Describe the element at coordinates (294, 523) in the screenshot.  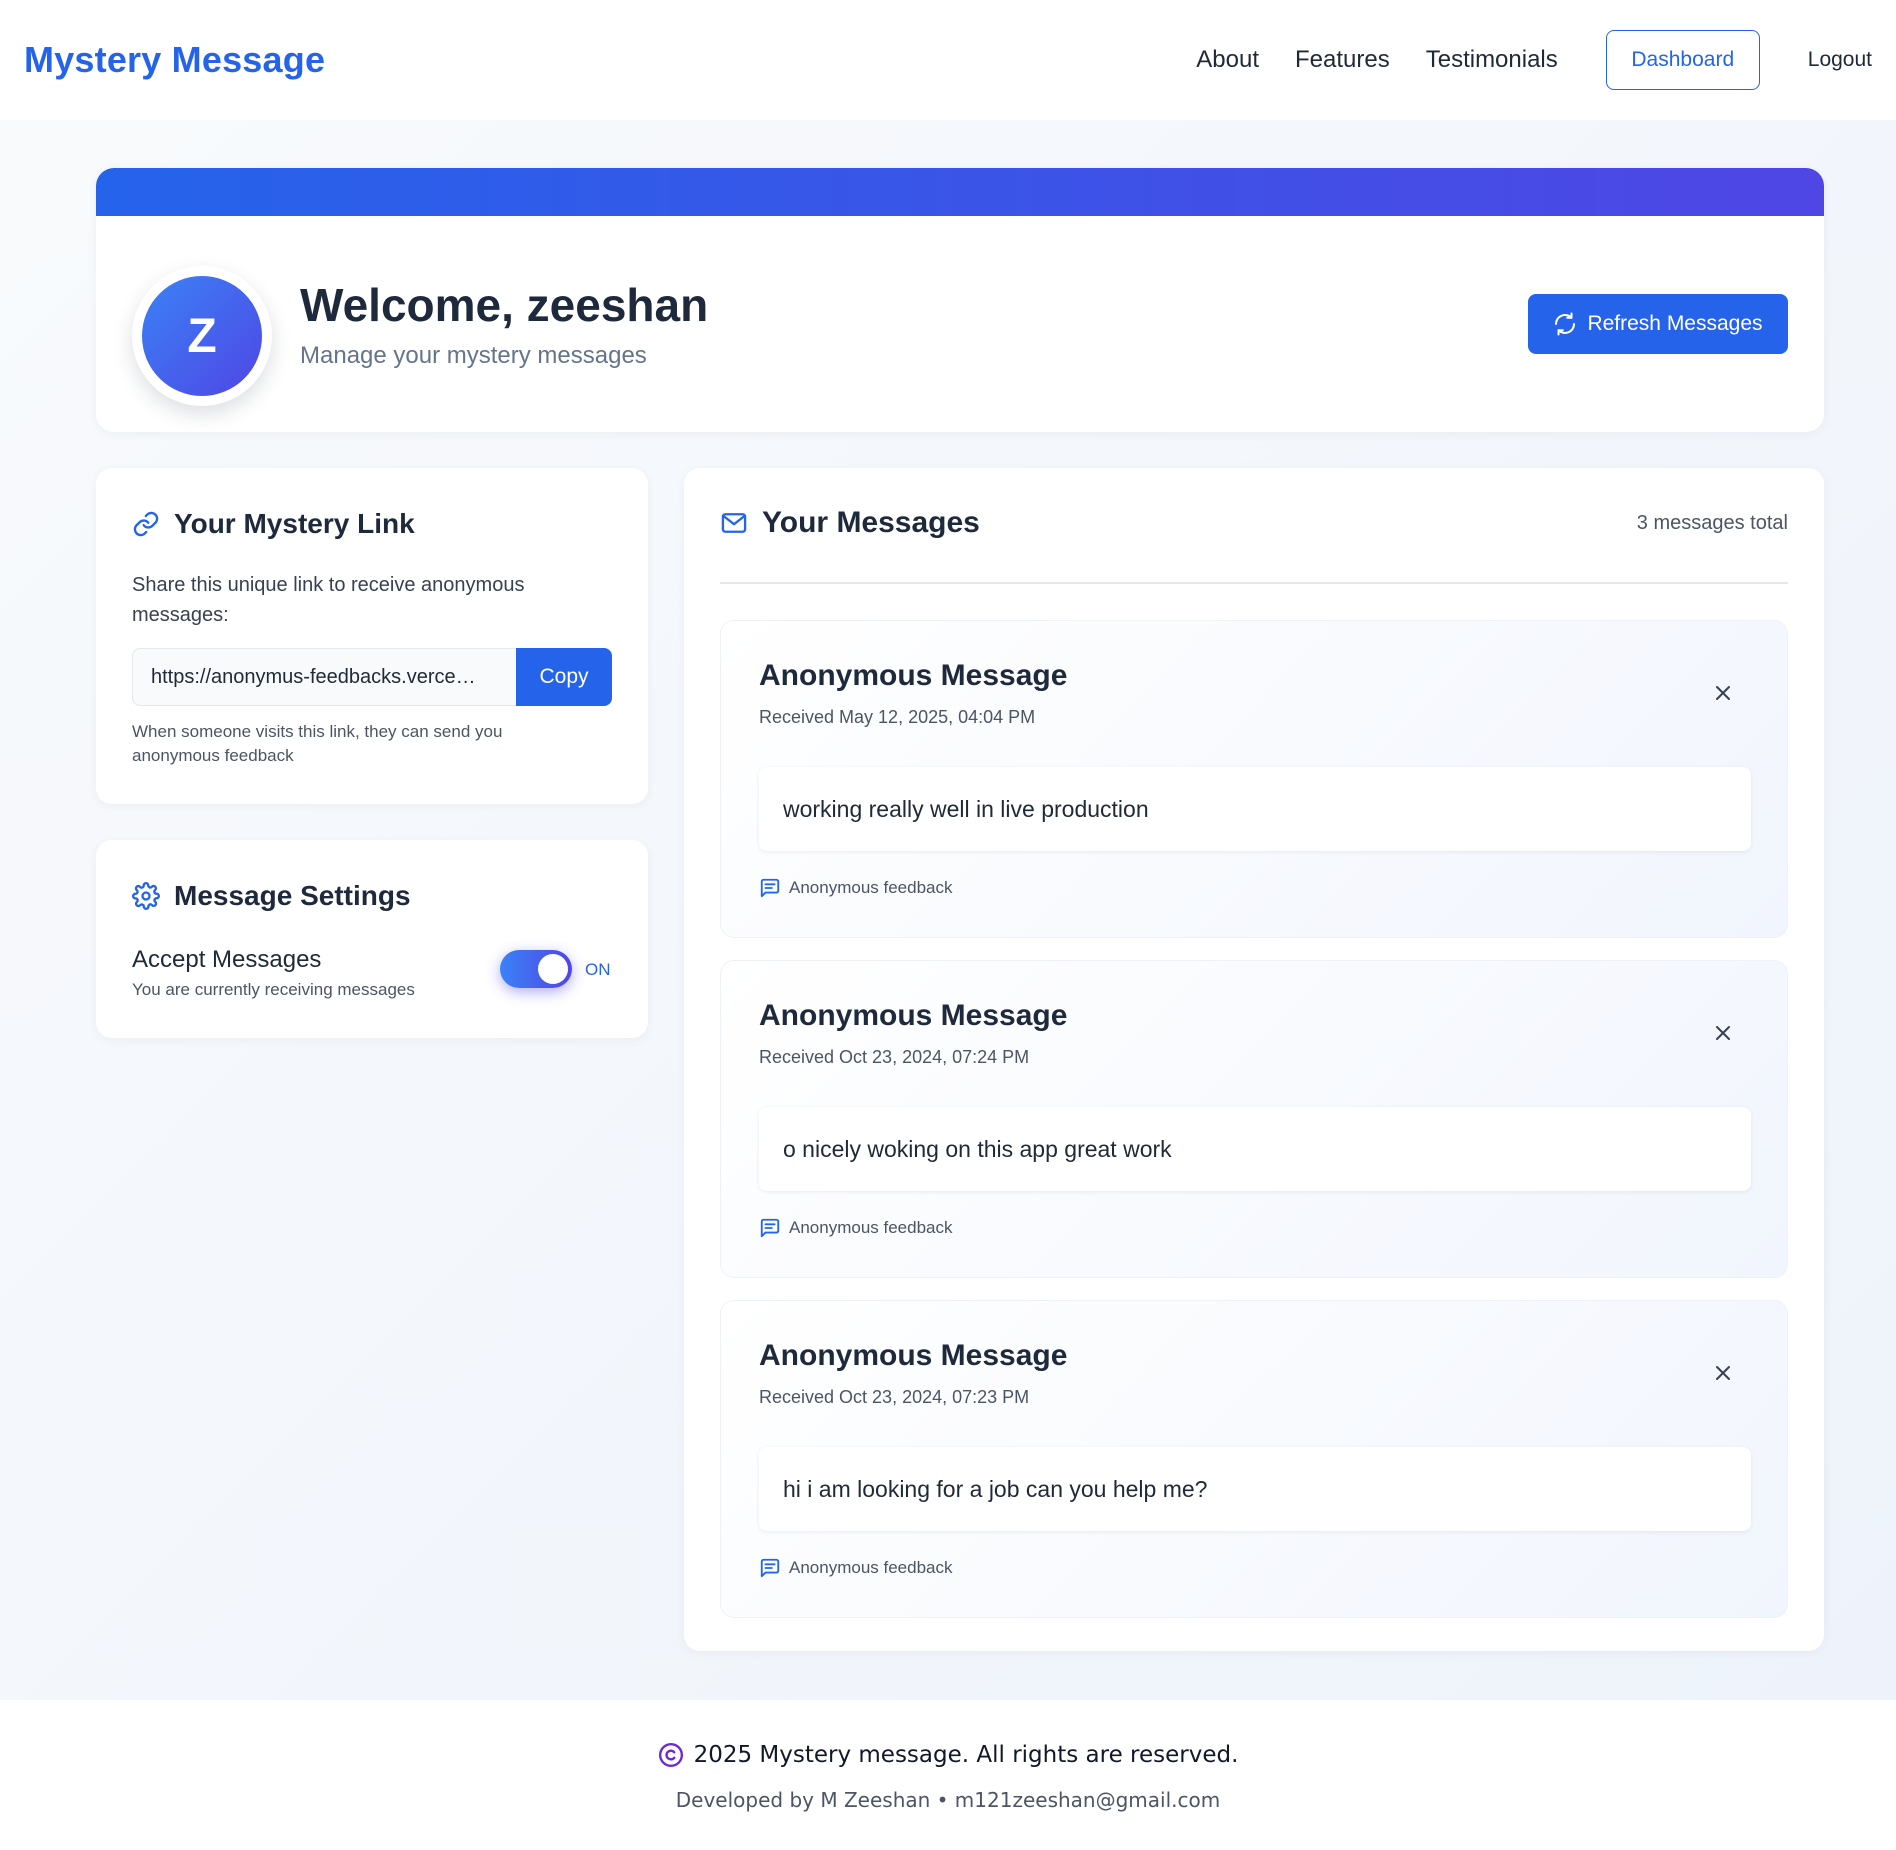
I see `mystery-link-heading-text: Your Mystery Link` at that location.